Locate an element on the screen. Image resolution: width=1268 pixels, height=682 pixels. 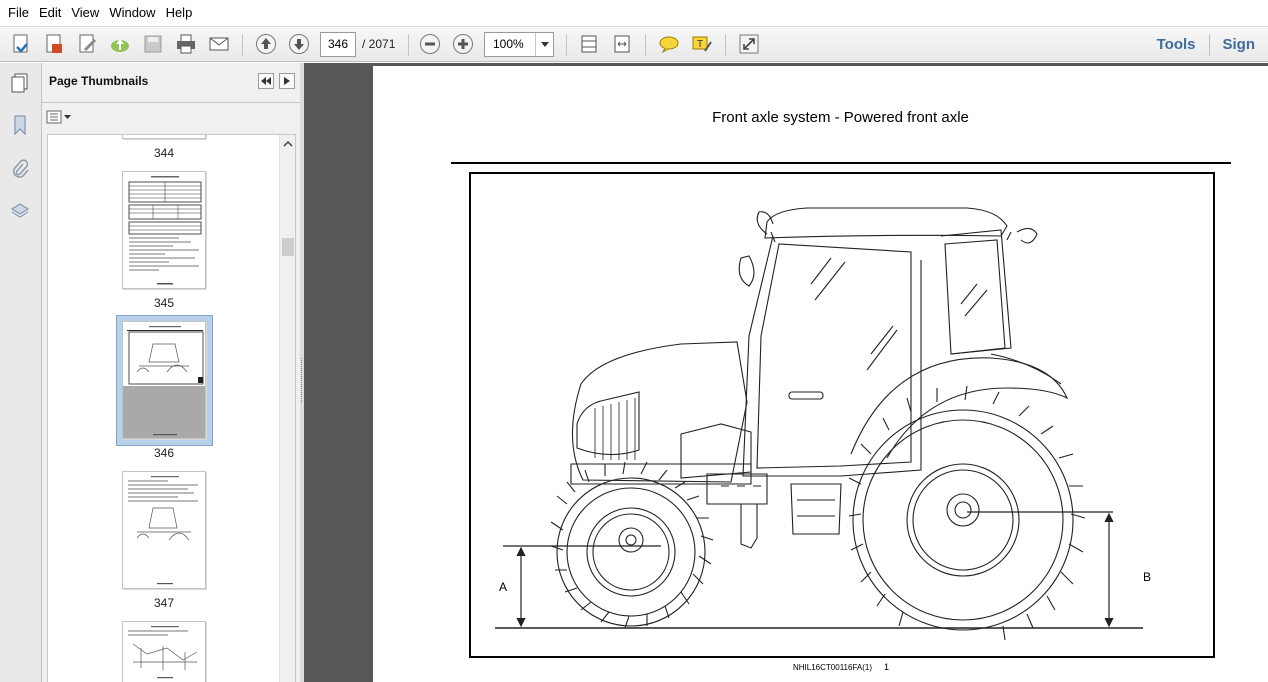
arrow-down-circle-icon is located at coordinates (299, 44).